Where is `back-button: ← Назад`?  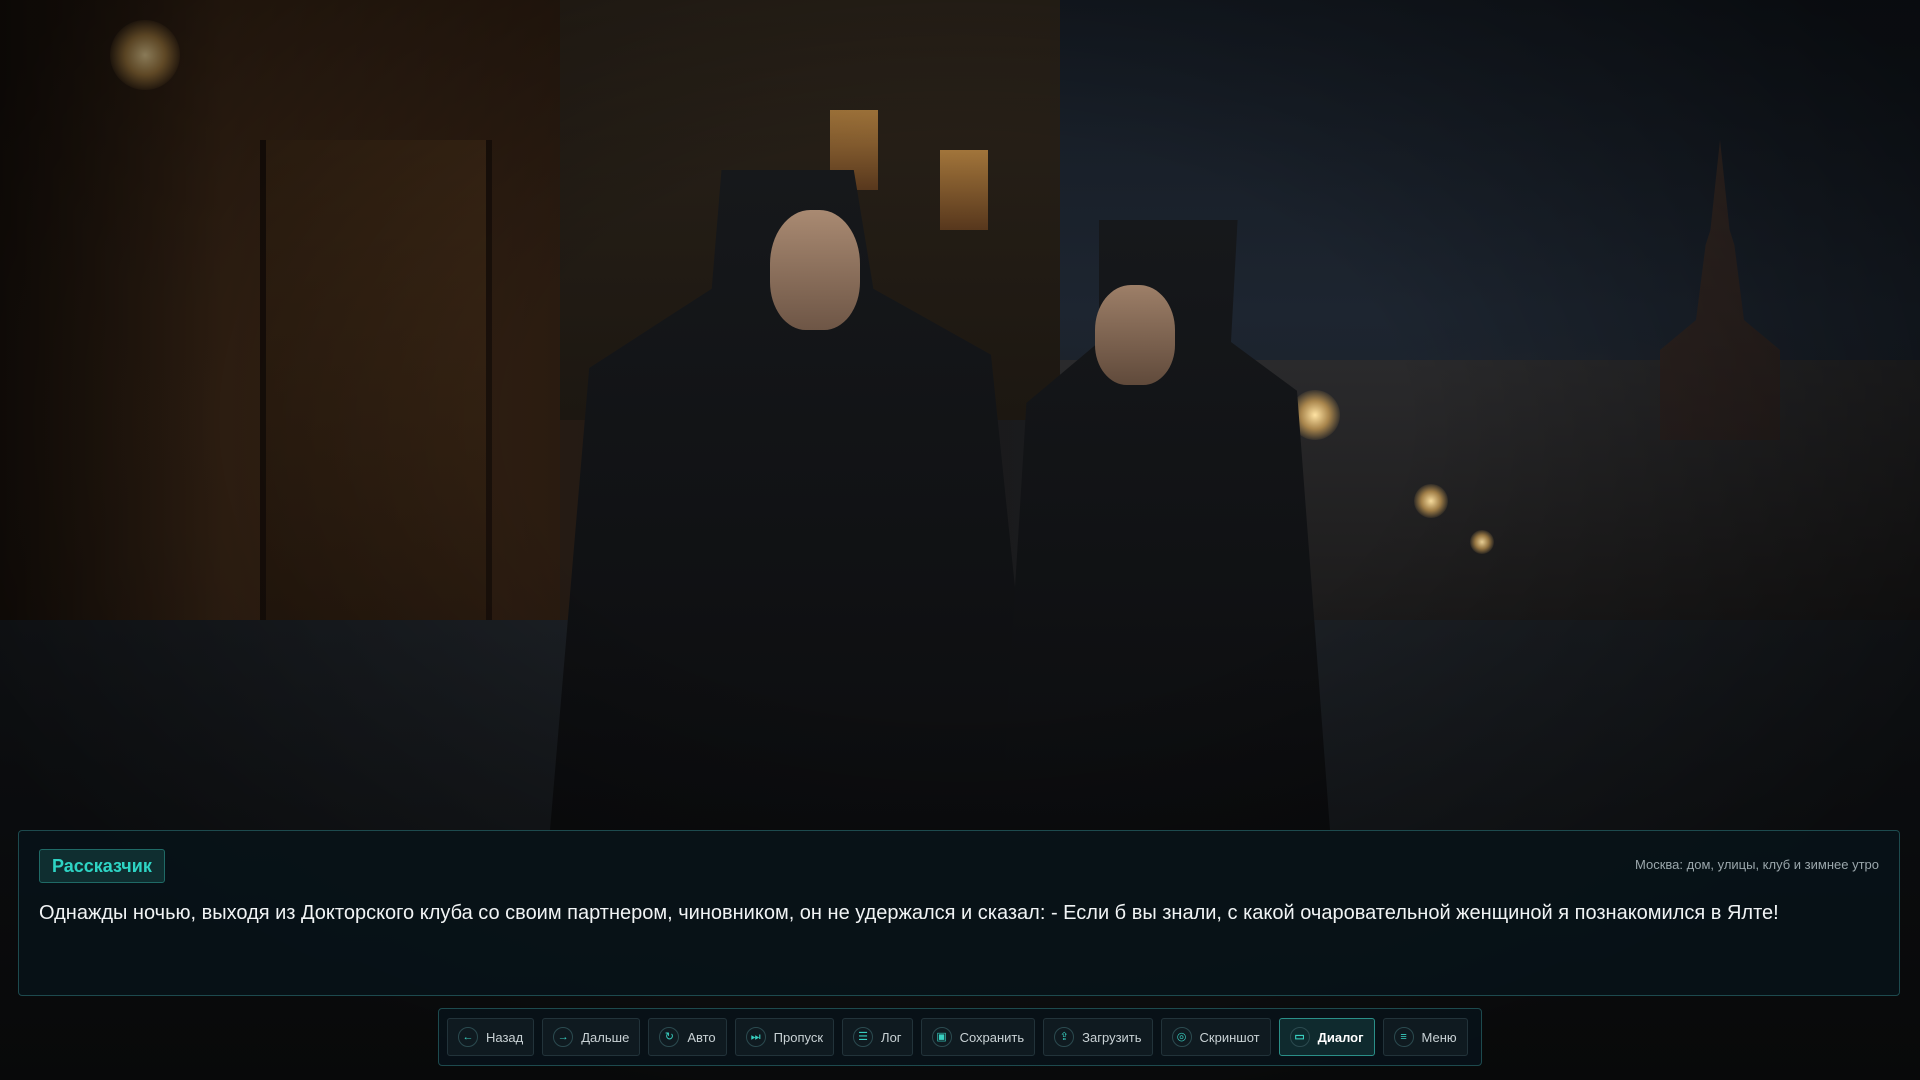 back-button: ← Назад is located at coordinates (491, 1037).